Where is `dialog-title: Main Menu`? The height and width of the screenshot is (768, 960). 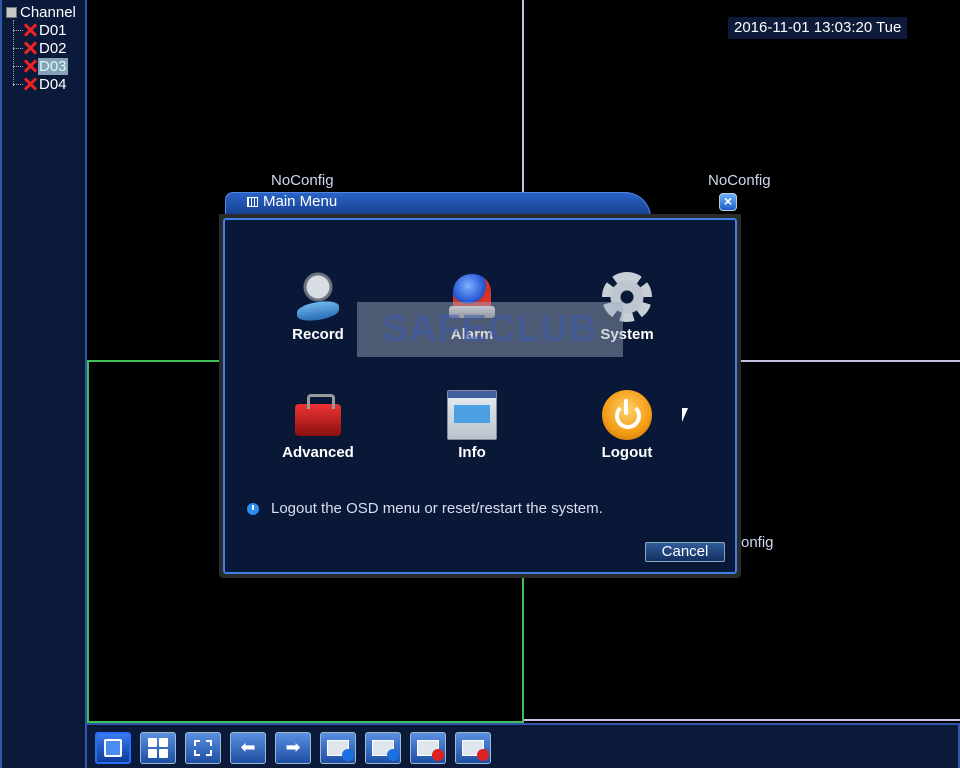 dialog-title: Main Menu is located at coordinates (292, 201).